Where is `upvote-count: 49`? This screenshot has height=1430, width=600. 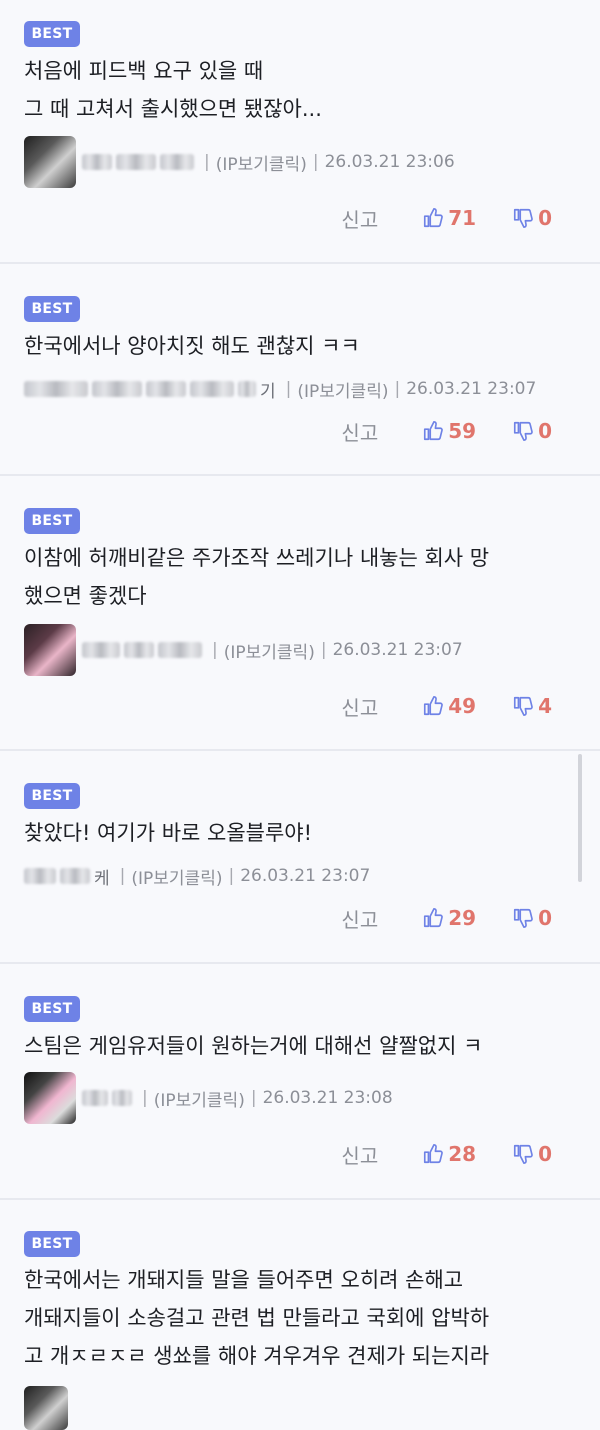
upvote-count: 49 is located at coordinates (462, 706).